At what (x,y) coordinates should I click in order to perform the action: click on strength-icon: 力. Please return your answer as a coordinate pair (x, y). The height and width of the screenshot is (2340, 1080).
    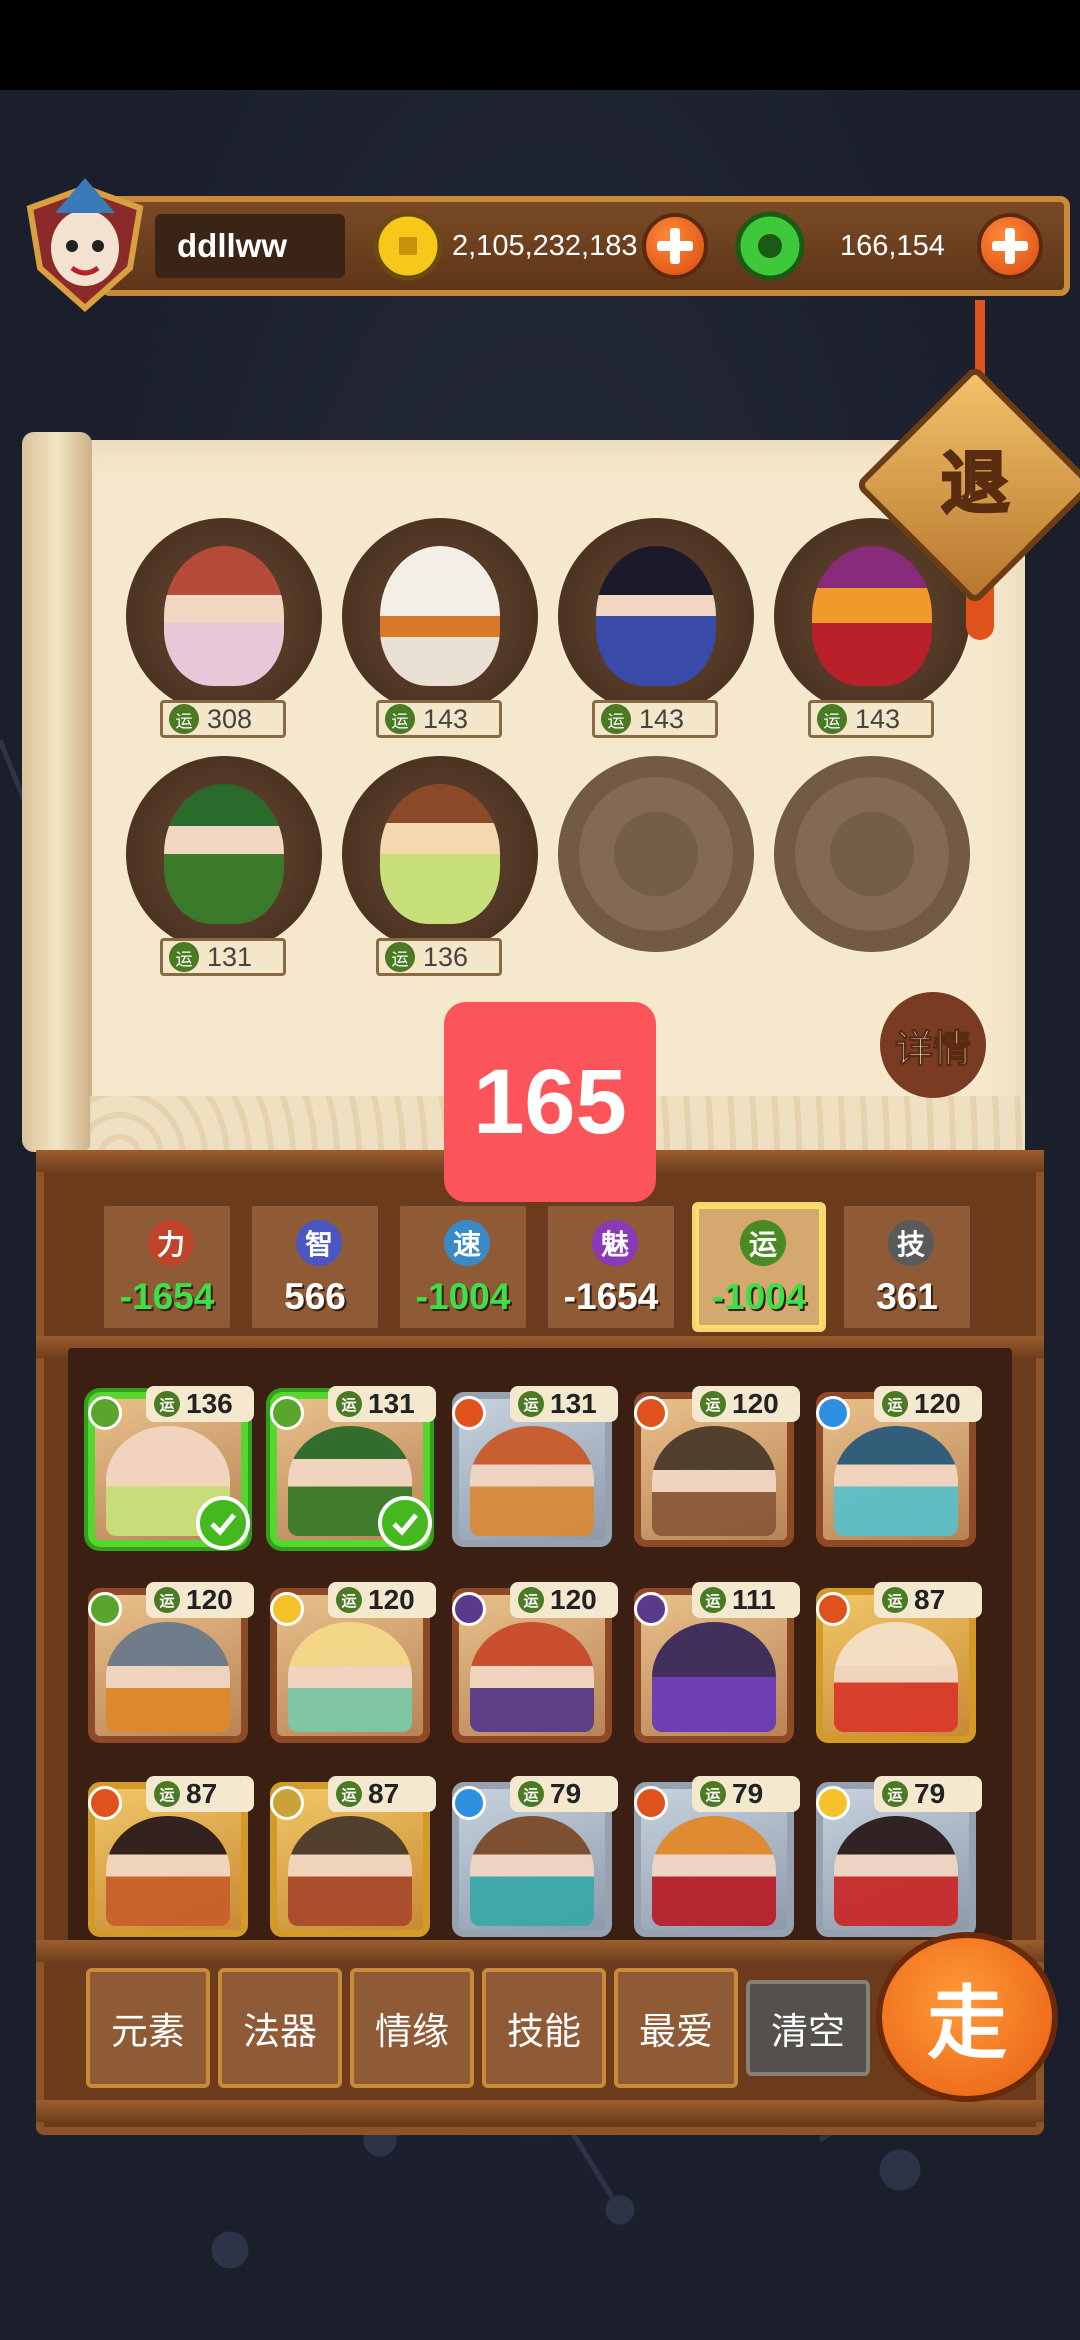
    Looking at the image, I should click on (171, 1243).